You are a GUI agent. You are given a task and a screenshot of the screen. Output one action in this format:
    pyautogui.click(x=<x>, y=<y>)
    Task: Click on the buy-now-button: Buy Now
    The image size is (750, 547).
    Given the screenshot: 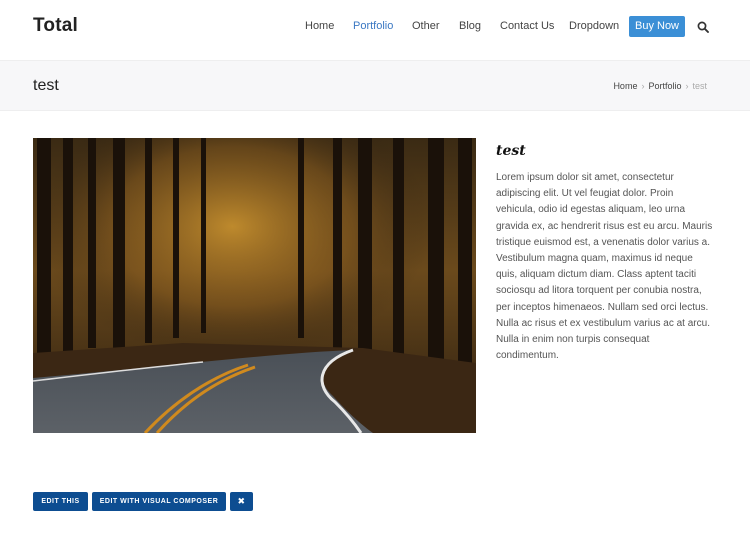 What is the action you would take?
    pyautogui.click(x=657, y=26)
    